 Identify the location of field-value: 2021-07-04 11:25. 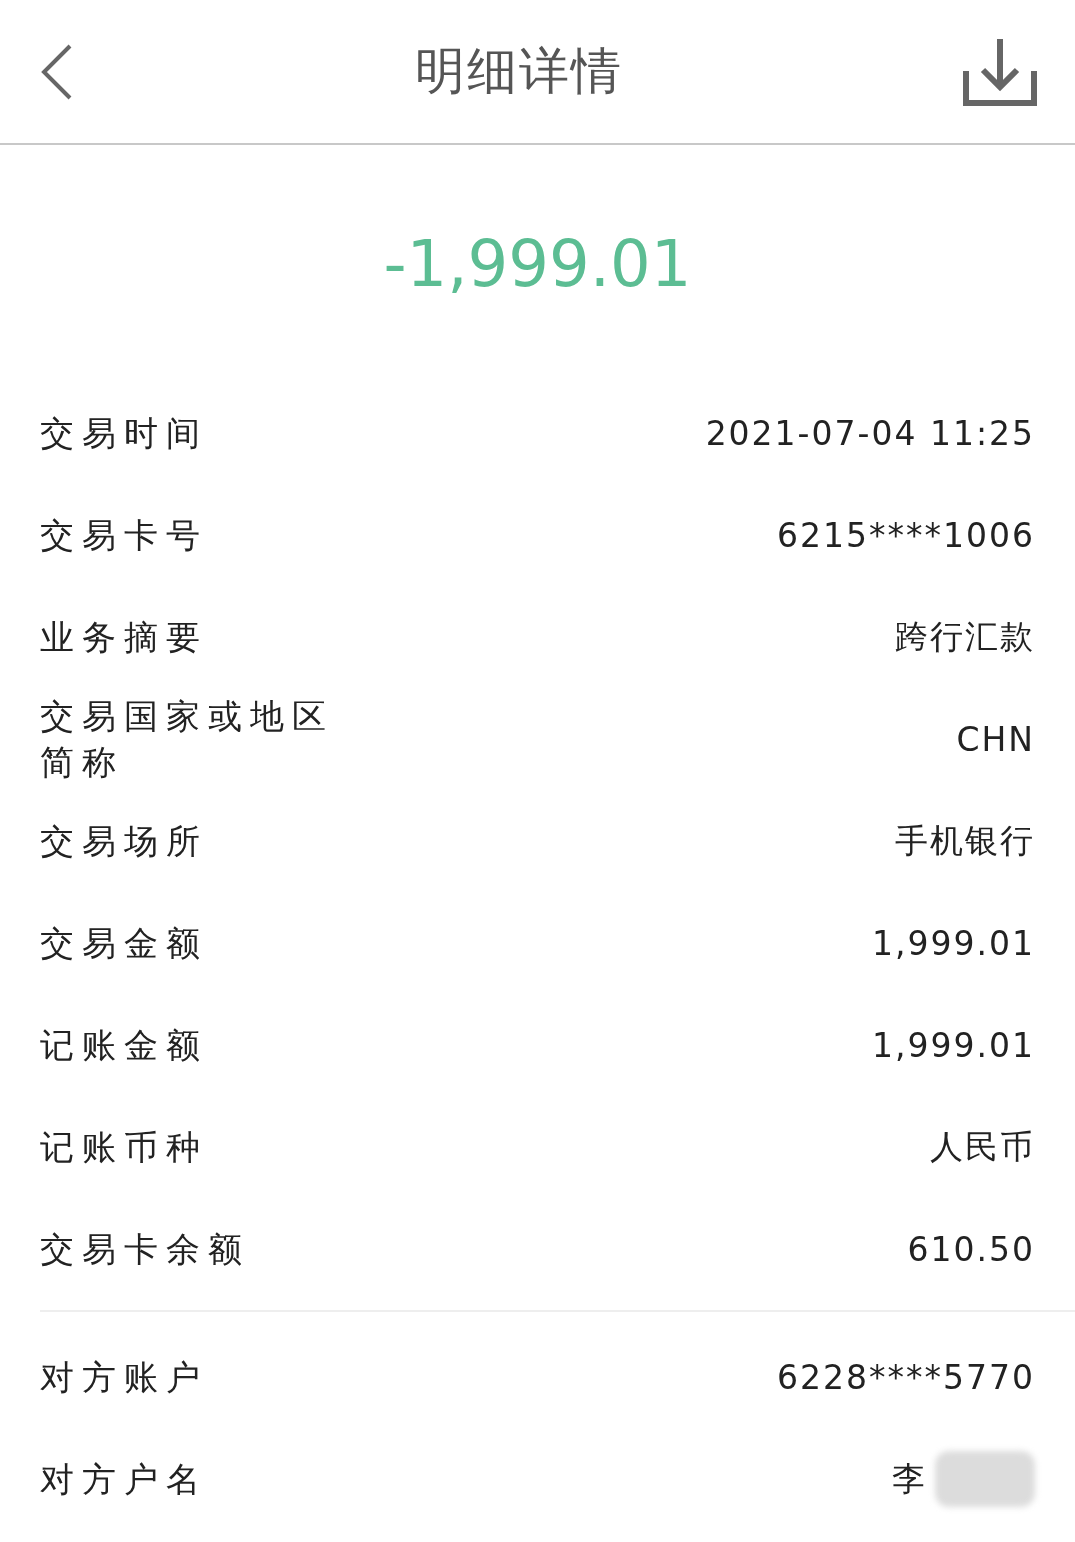
(870, 433).